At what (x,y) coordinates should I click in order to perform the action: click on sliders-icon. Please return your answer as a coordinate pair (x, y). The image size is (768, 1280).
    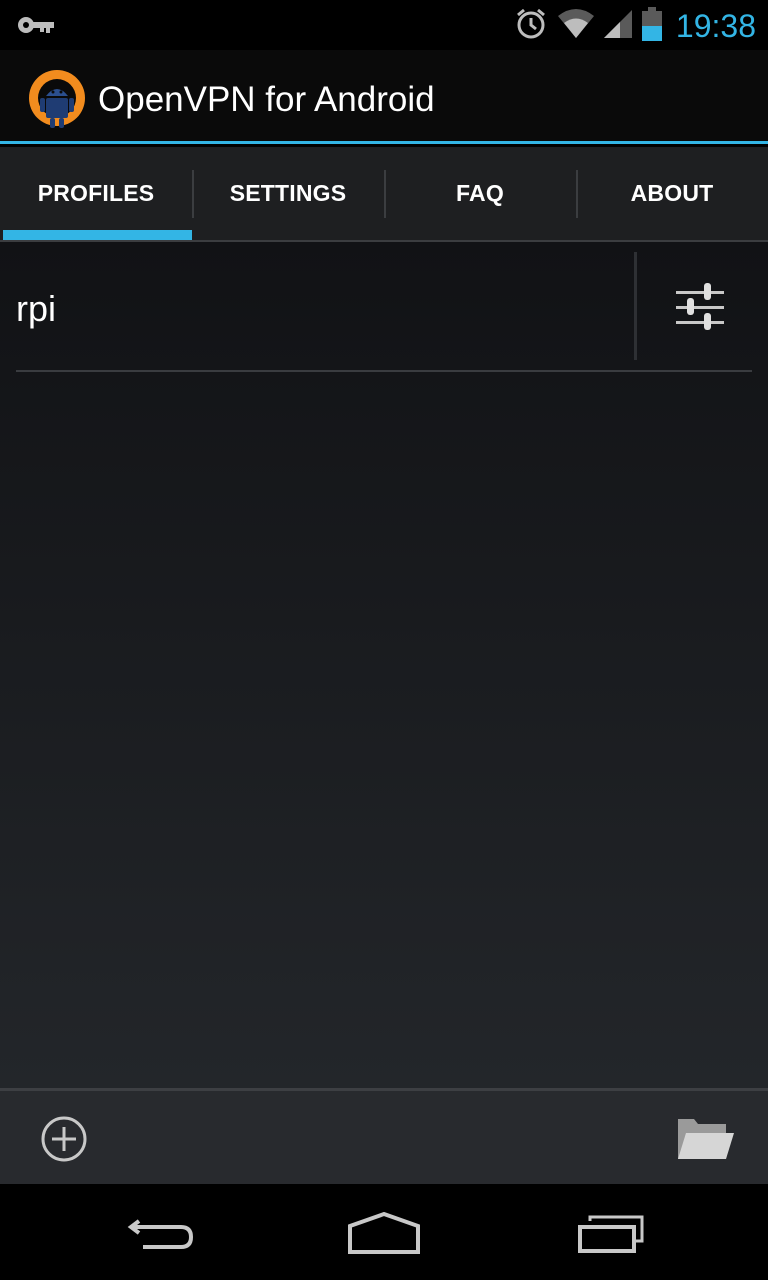
    Looking at the image, I should click on (700, 306).